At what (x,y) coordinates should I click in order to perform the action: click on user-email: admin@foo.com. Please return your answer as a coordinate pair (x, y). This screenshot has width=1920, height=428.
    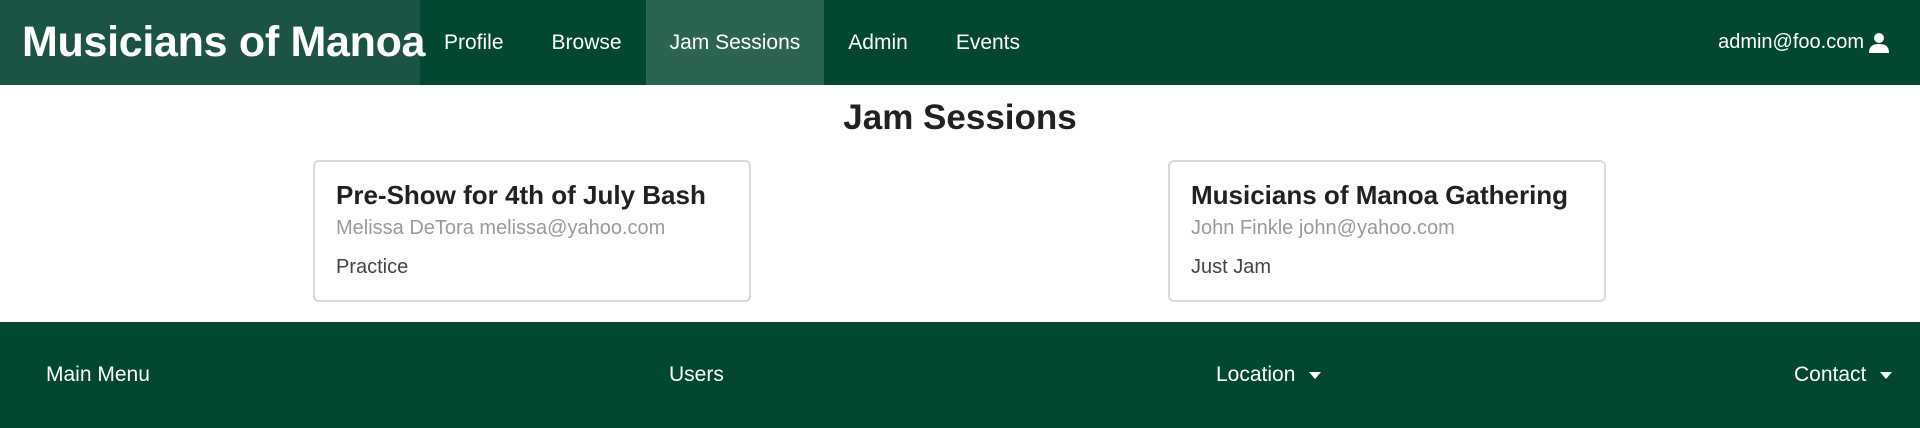
    Looking at the image, I should click on (1791, 42).